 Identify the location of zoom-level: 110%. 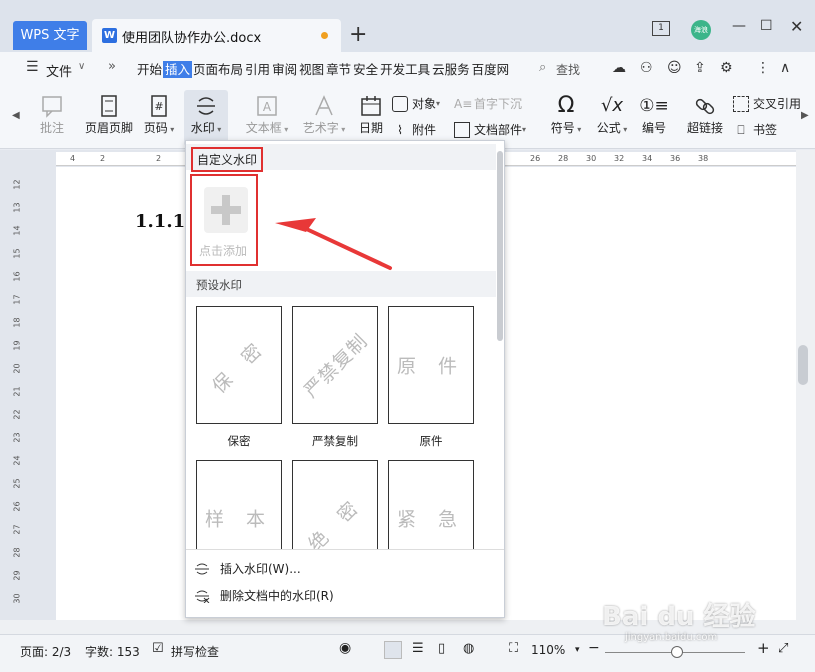
(548, 650).